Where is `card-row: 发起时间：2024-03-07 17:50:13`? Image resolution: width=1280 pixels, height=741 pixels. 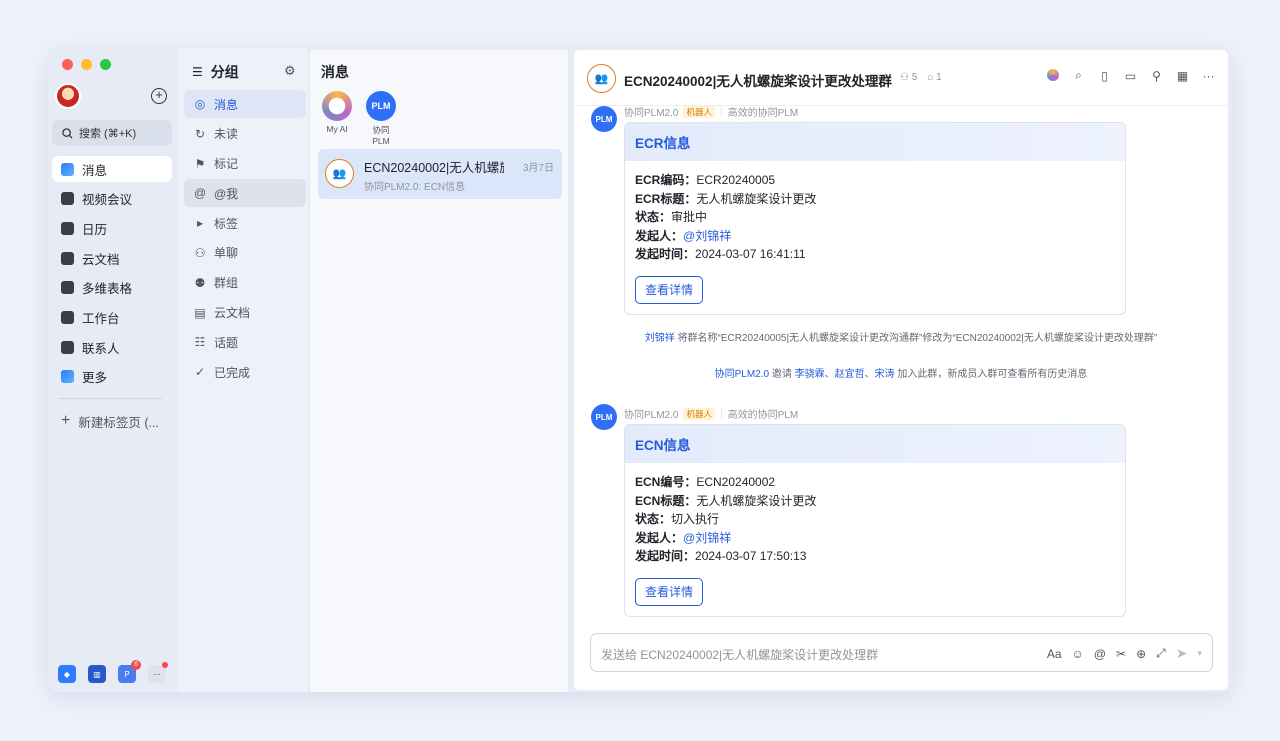
card-row: 发起时间：2024-03-07 17:50:13 is located at coordinates (875, 556).